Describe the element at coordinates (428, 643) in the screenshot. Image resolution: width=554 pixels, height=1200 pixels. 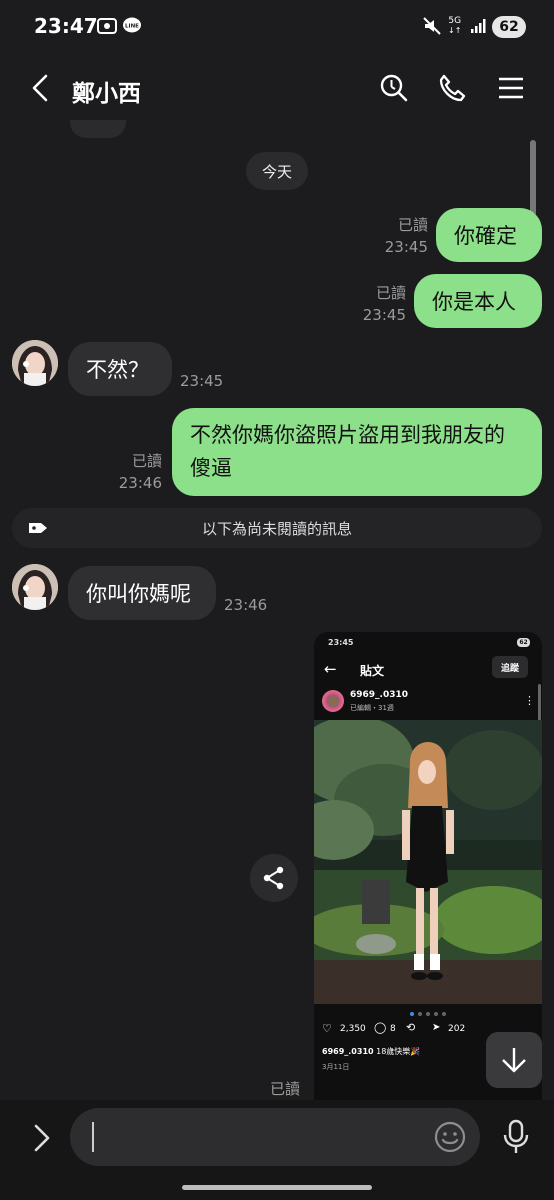
I see `screenshot-status-bar: 23:45 62` at that location.